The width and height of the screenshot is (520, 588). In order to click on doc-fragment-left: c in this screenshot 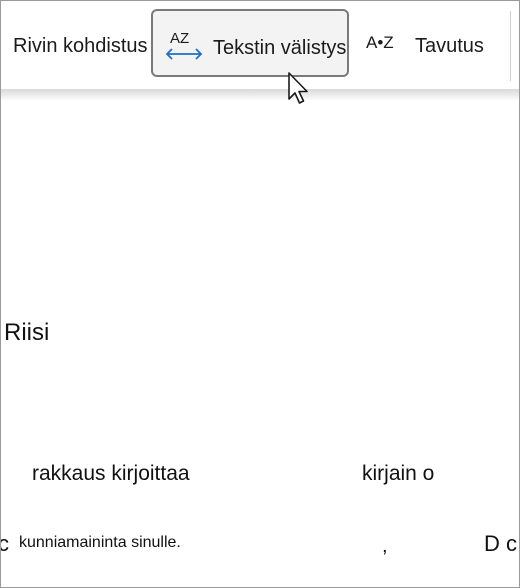, I will do `click(5, 544)`.